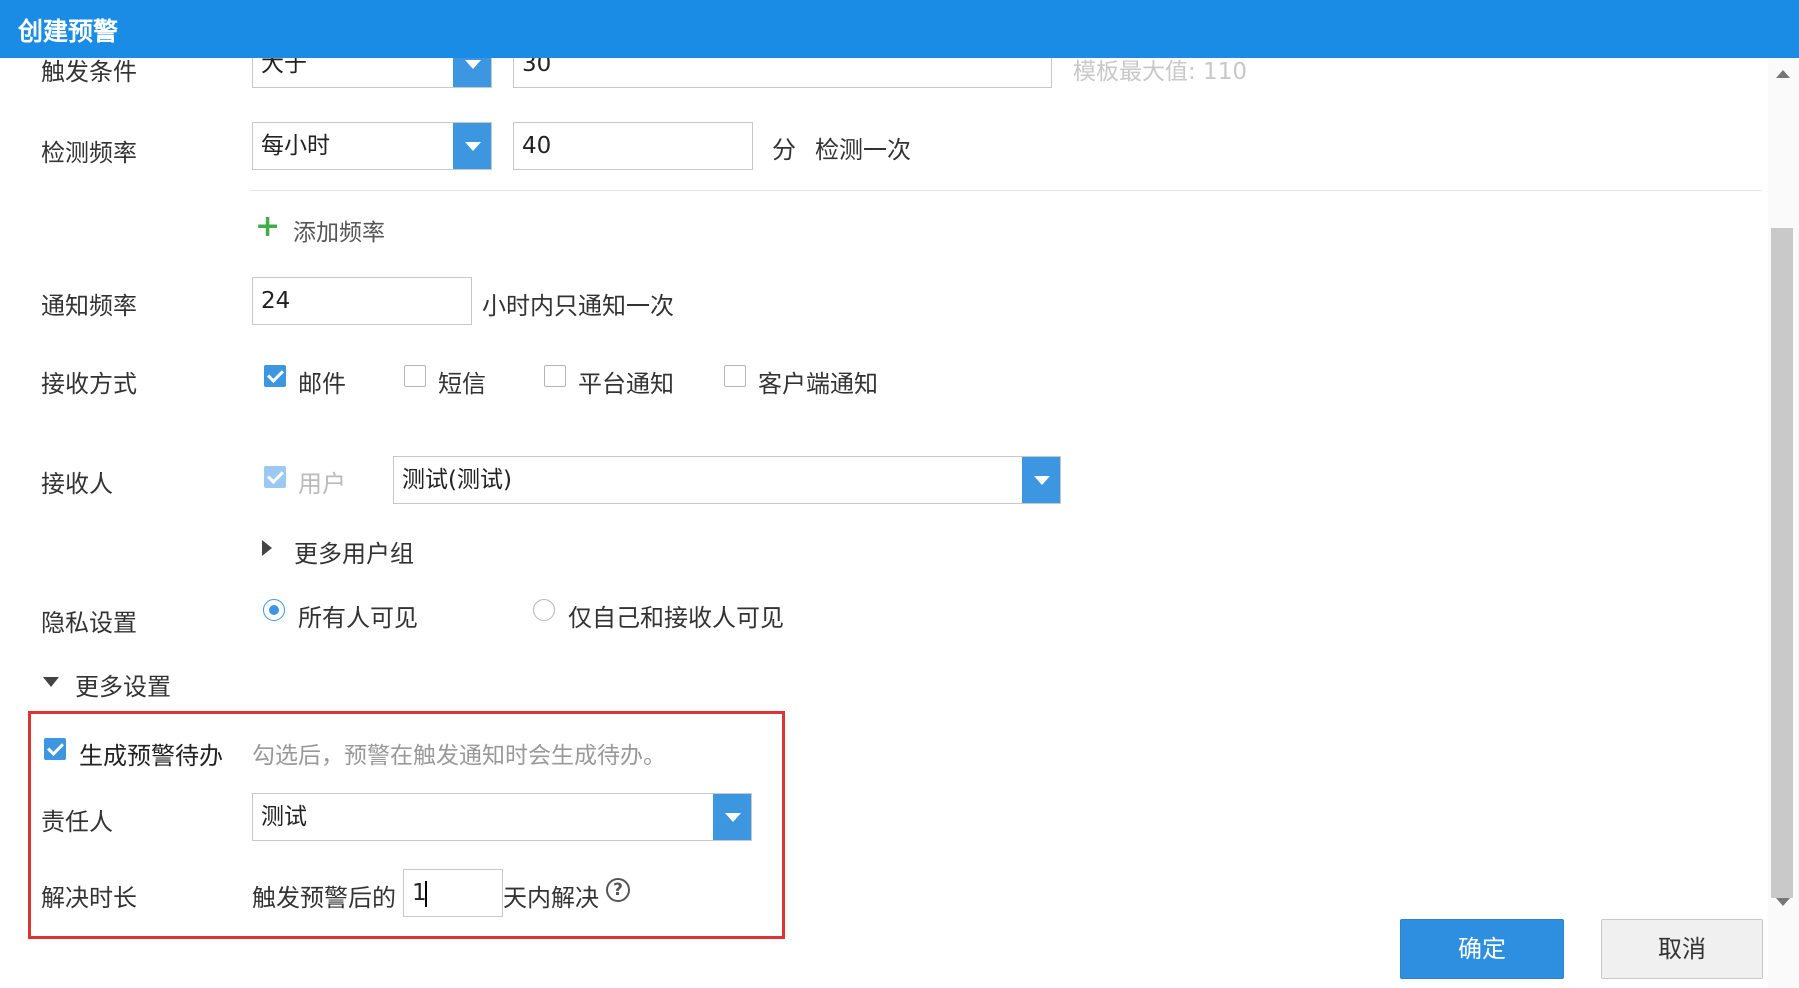 The image size is (1799, 988). What do you see at coordinates (1160, 72) in the screenshot?
I see `trigger-max-hint: 模板最大值: 110` at bounding box center [1160, 72].